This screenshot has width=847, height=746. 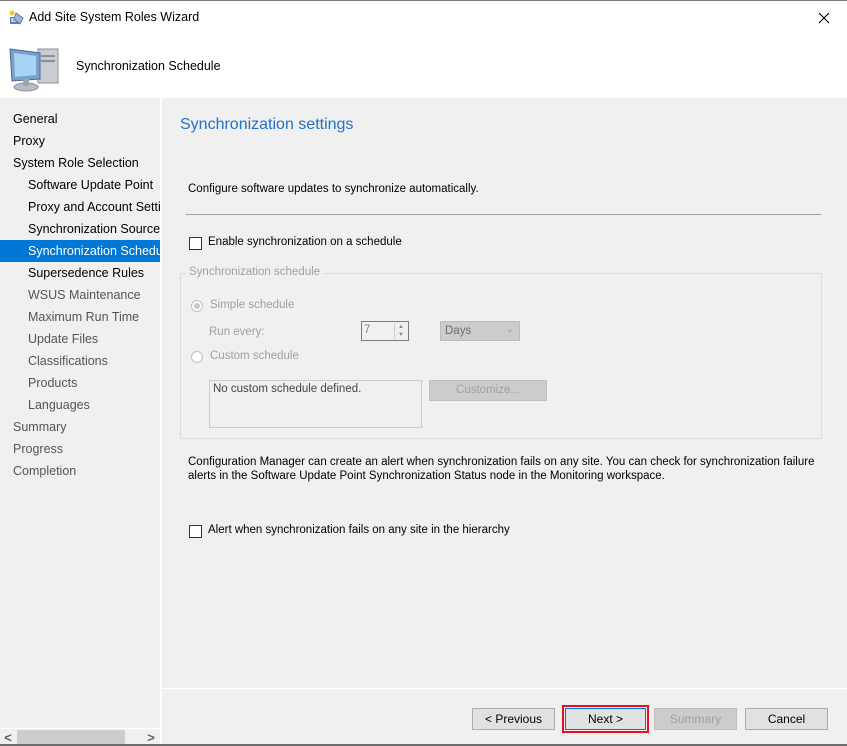 I want to click on enable-schedule-label: Enable synchronization on a schedule, so click(x=305, y=242).